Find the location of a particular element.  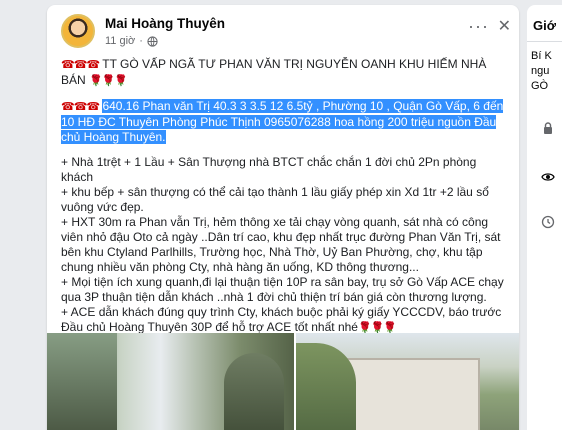

post-time: 11 giờ is located at coordinates (120, 41).